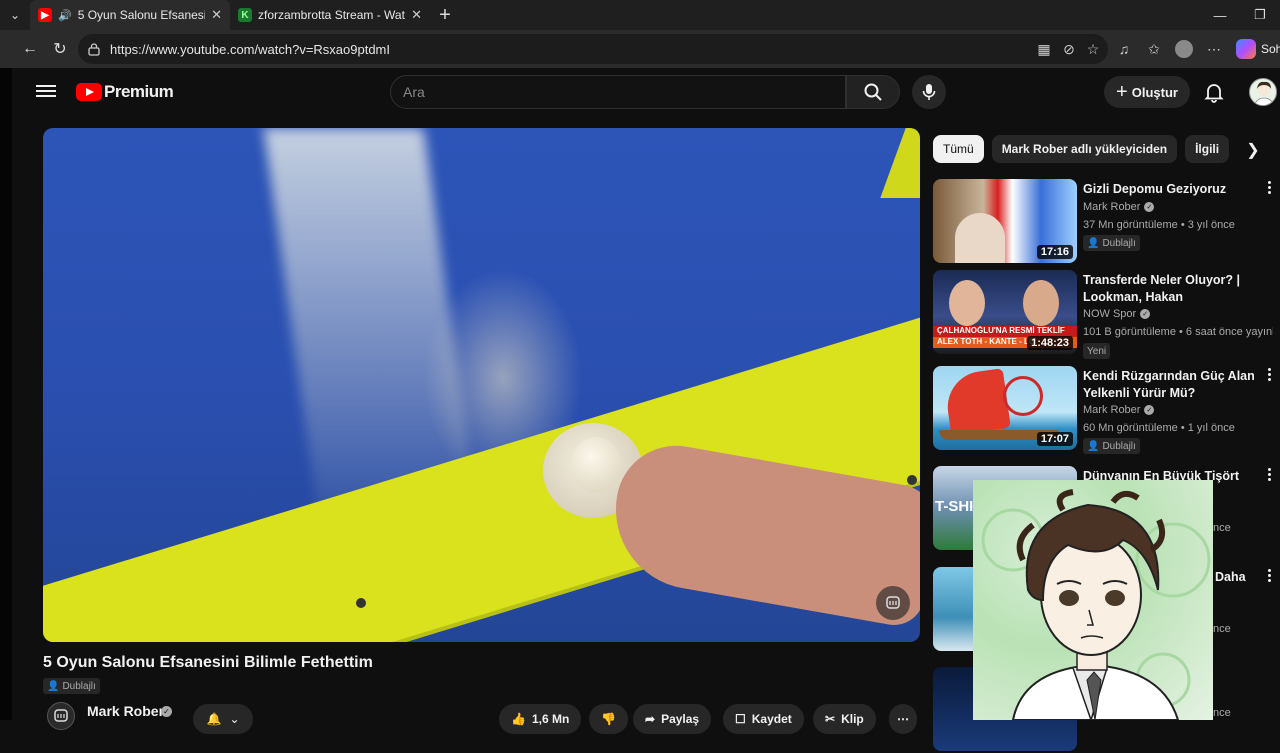  What do you see at coordinates (414, 92) in the screenshot?
I see `search-placeholder: Ara` at bounding box center [414, 92].